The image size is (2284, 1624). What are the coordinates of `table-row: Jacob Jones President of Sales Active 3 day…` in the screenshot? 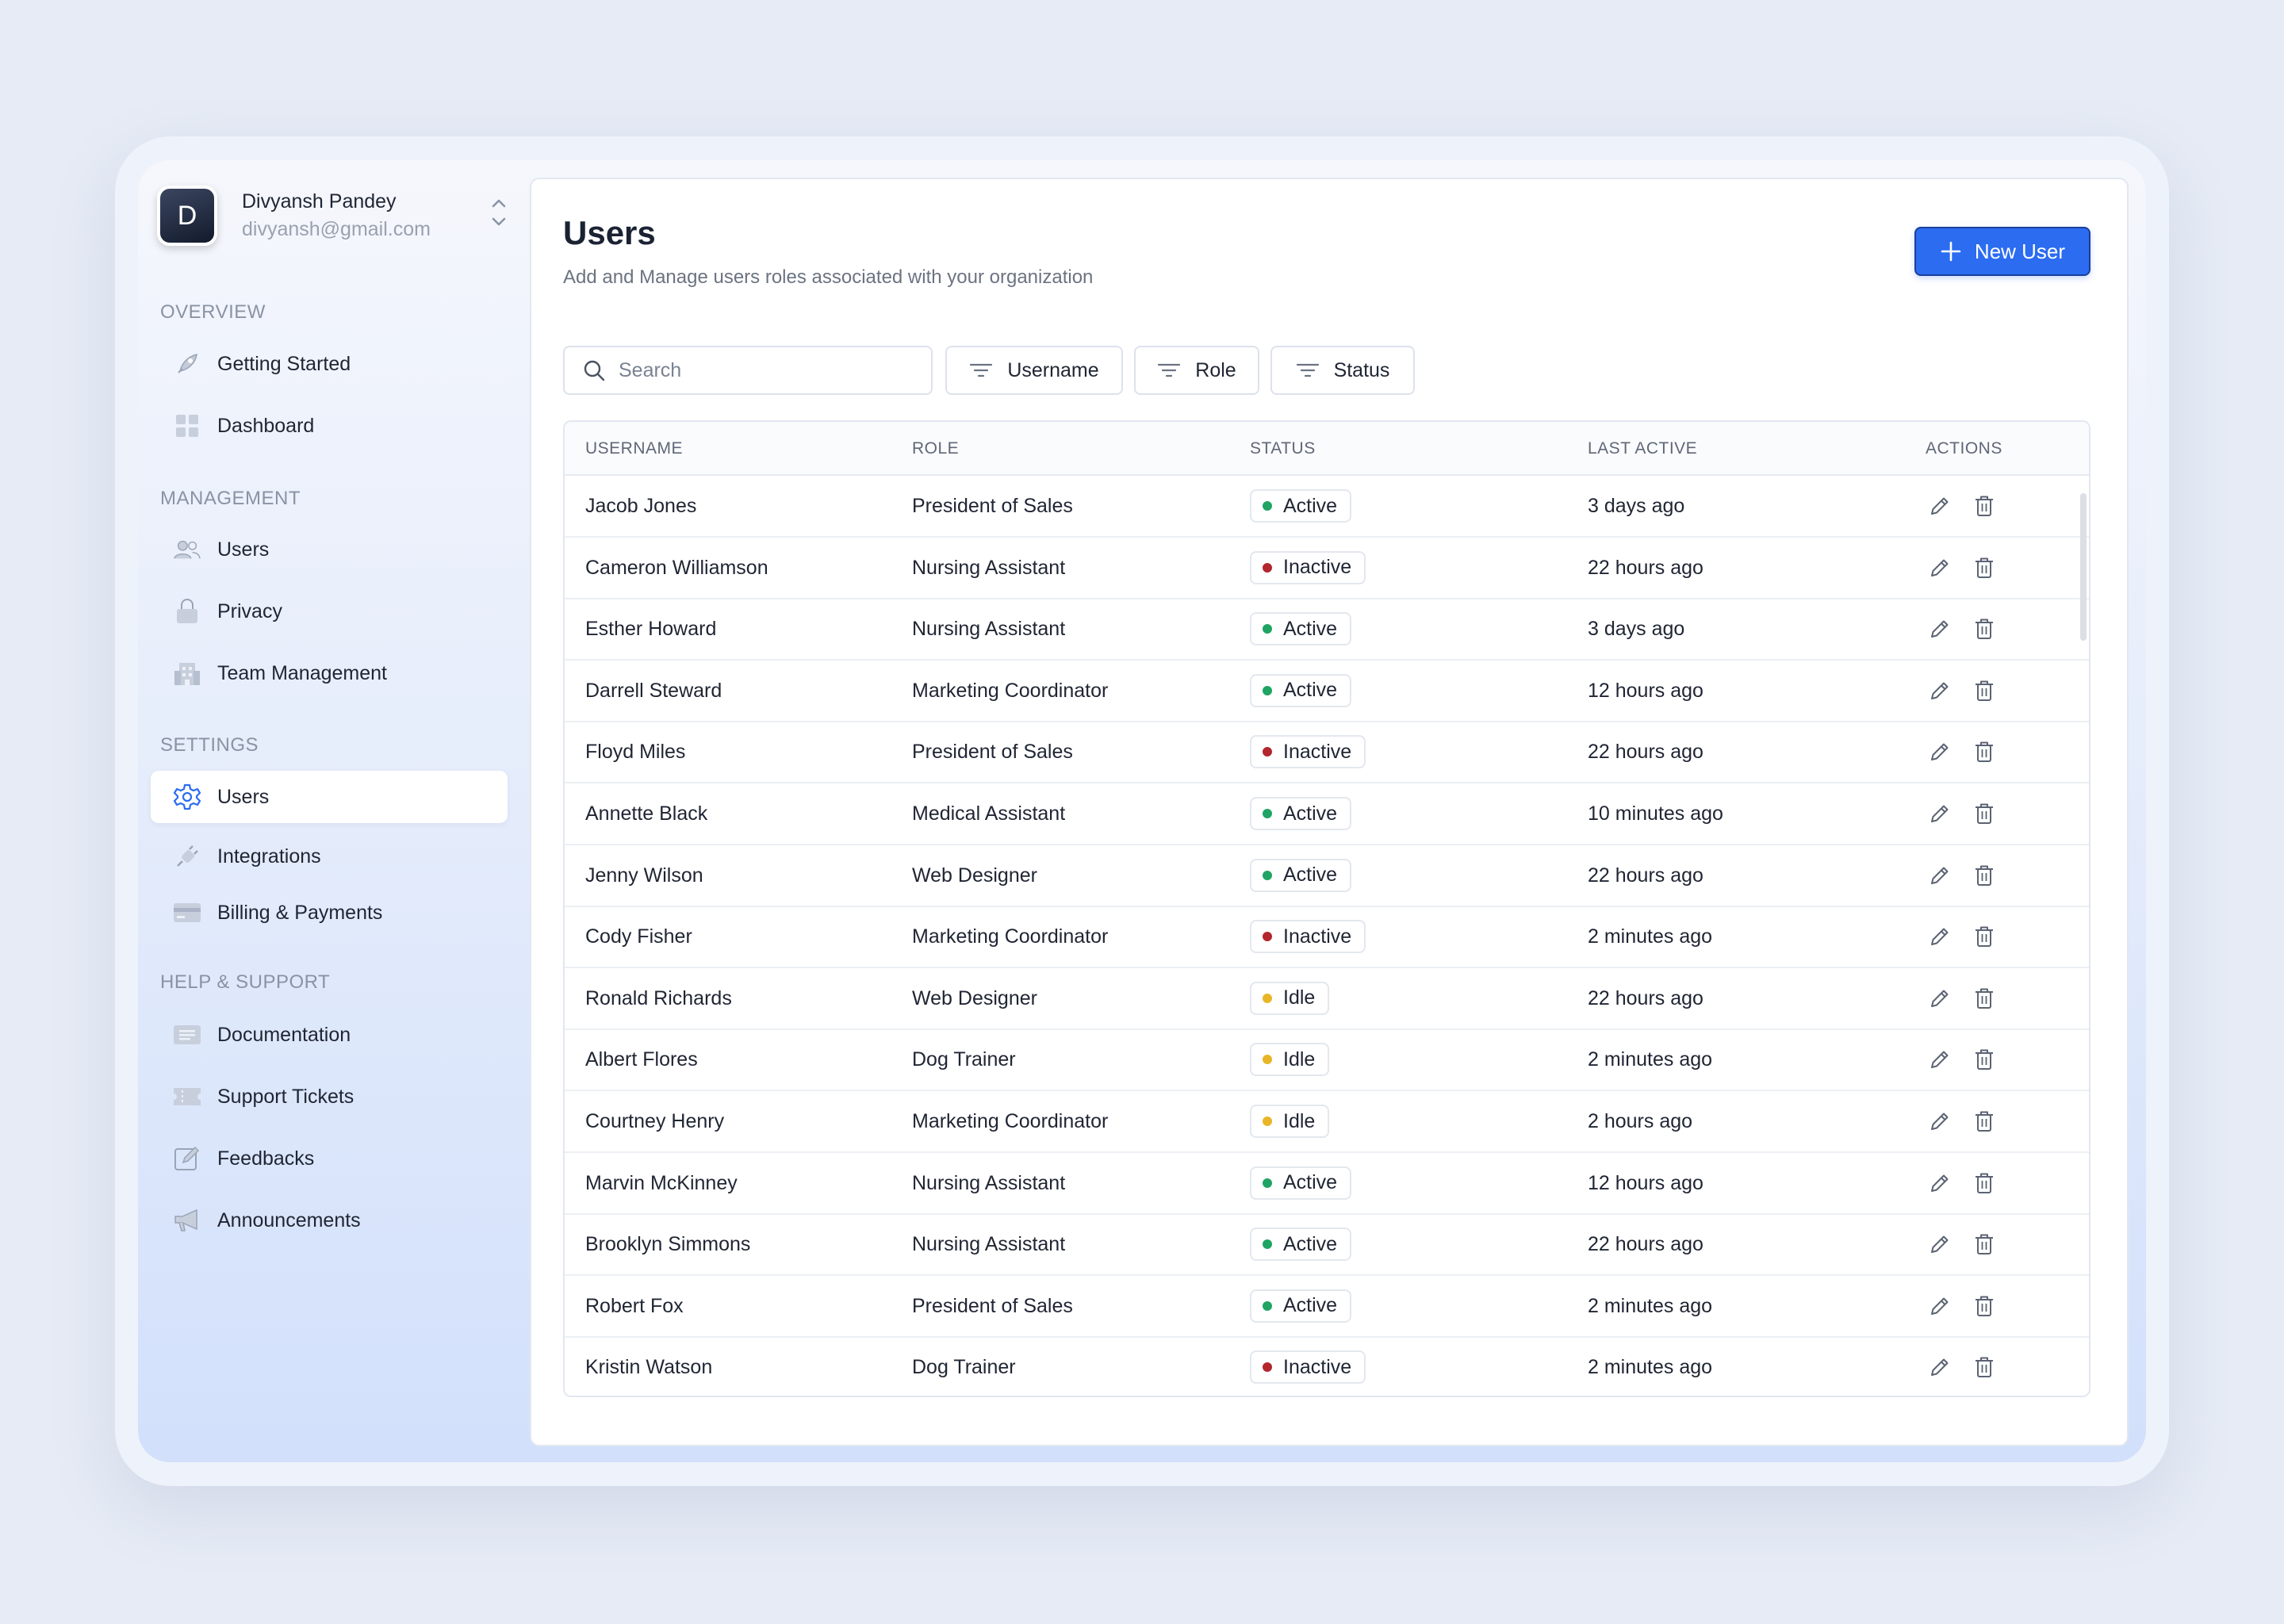 It's located at (1327, 507).